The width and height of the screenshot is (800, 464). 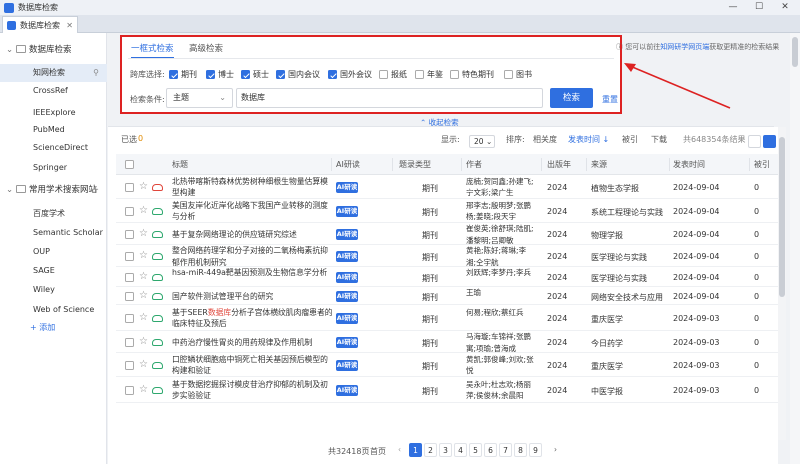 I want to click on sort-cited: 被引, so click(x=630, y=139).